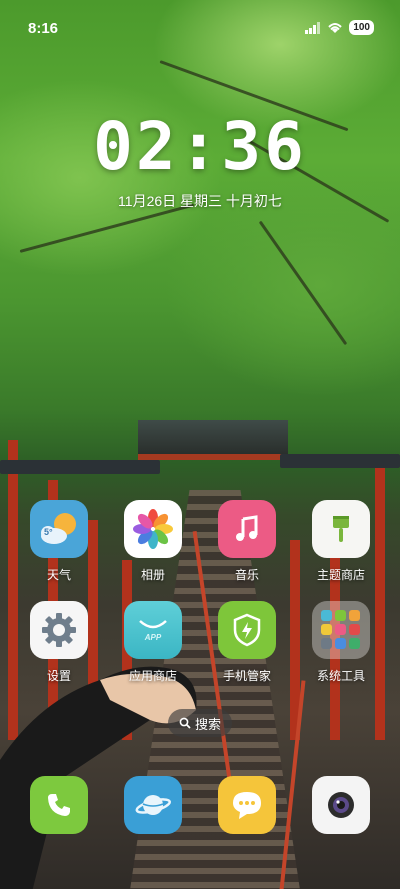 The width and height of the screenshot is (400, 889). What do you see at coordinates (341, 529) in the screenshot?
I see `theme-store-icon` at bounding box center [341, 529].